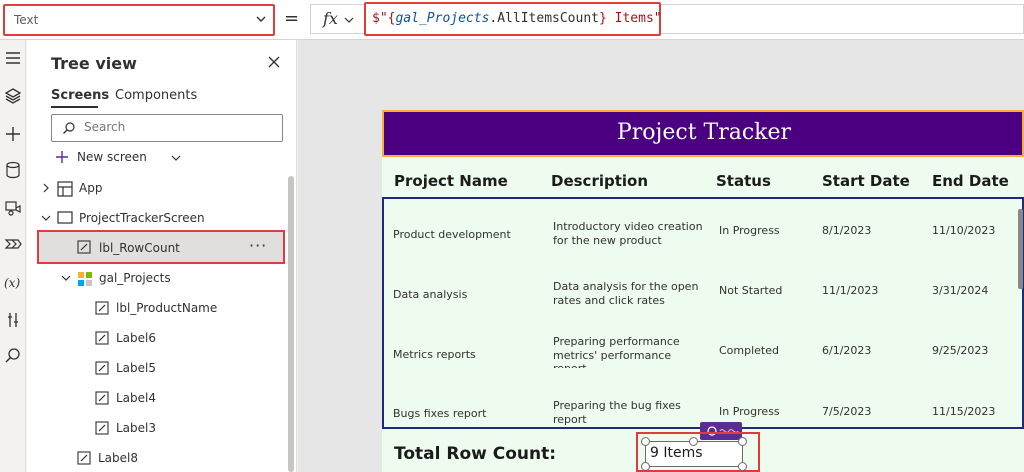 This screenshot has height=472, width=1024. I want to click on cell-project-name: Product development, so click(452, 234).